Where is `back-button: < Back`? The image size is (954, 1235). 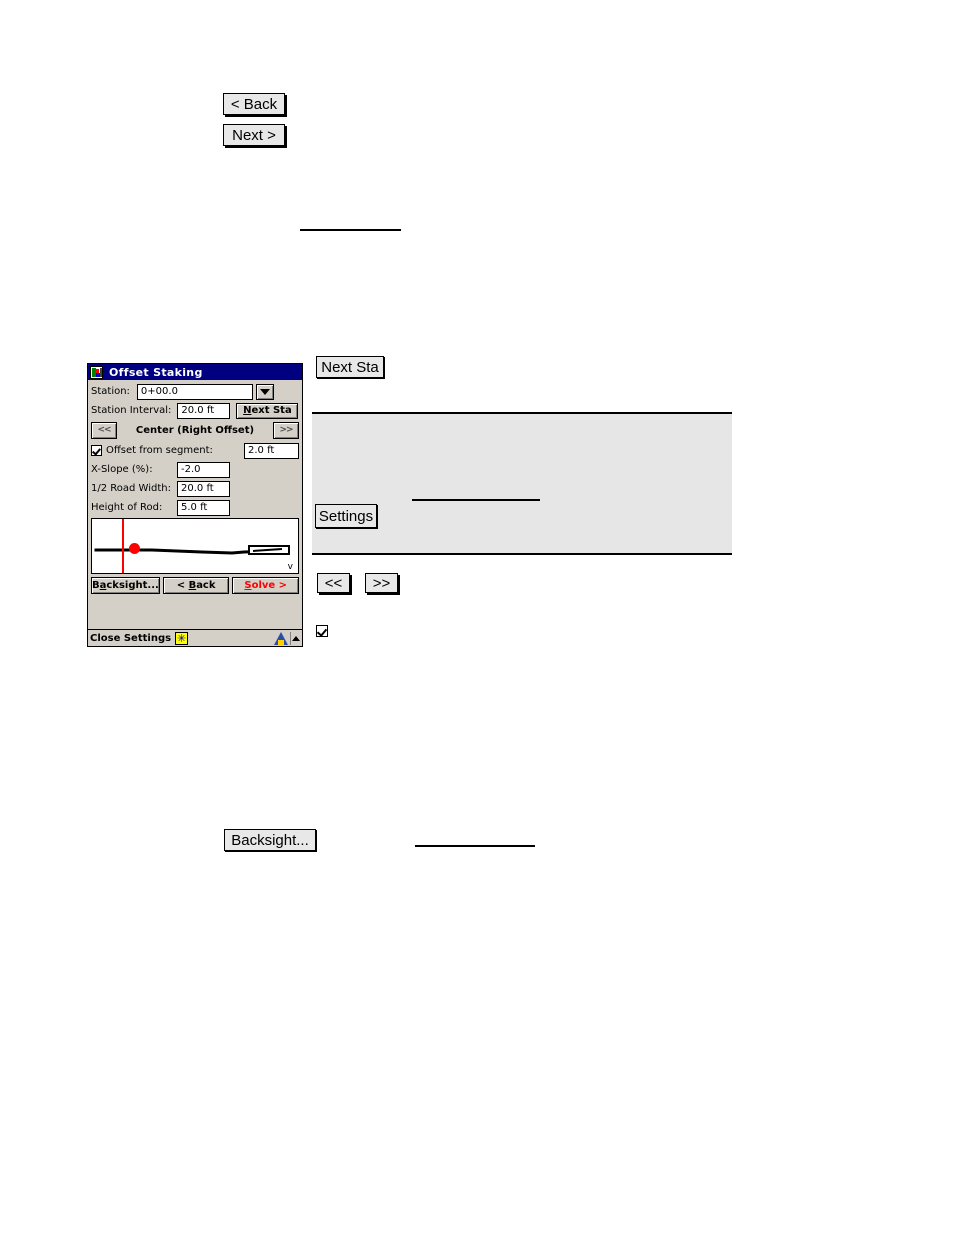 back-button: < Back is located at coordinates (196, 585).